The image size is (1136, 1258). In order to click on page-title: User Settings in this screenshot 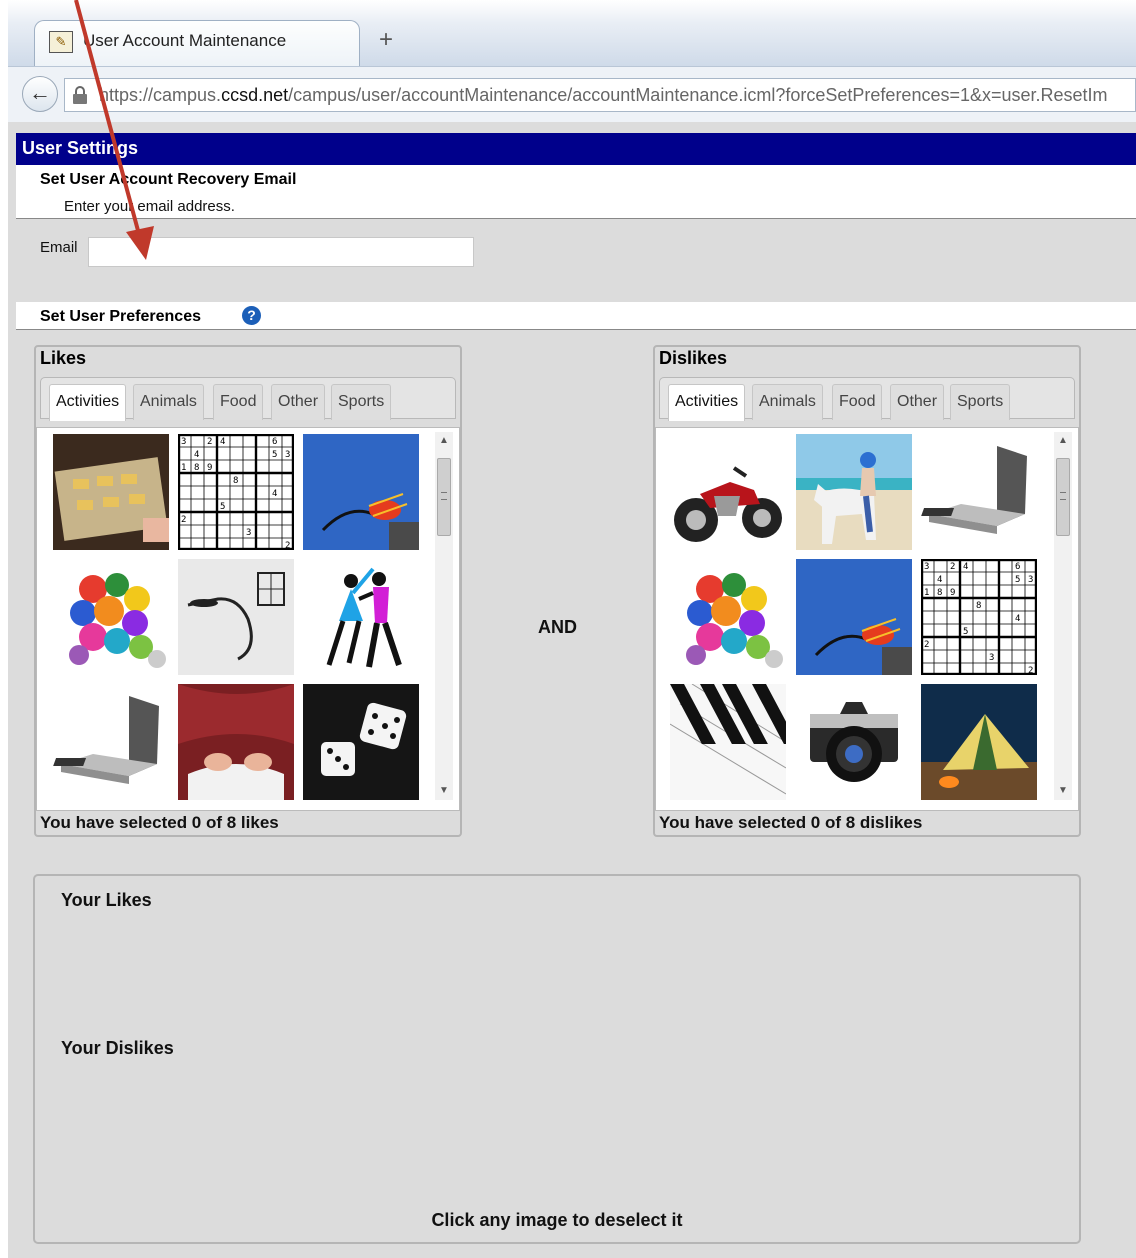, I will do `click(80, 148)`.